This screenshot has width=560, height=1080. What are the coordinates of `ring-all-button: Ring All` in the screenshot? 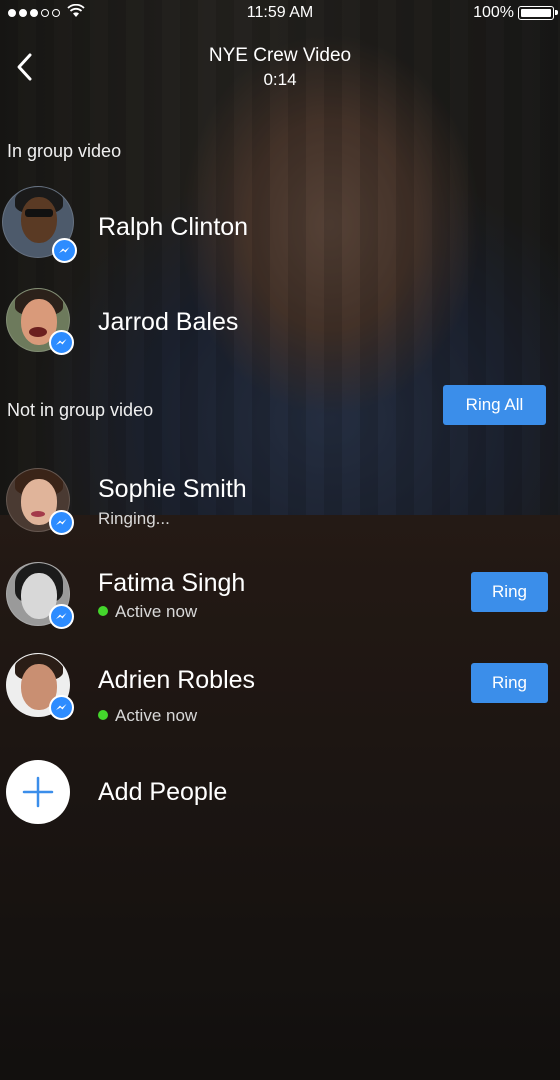 It's located at (494, 405).